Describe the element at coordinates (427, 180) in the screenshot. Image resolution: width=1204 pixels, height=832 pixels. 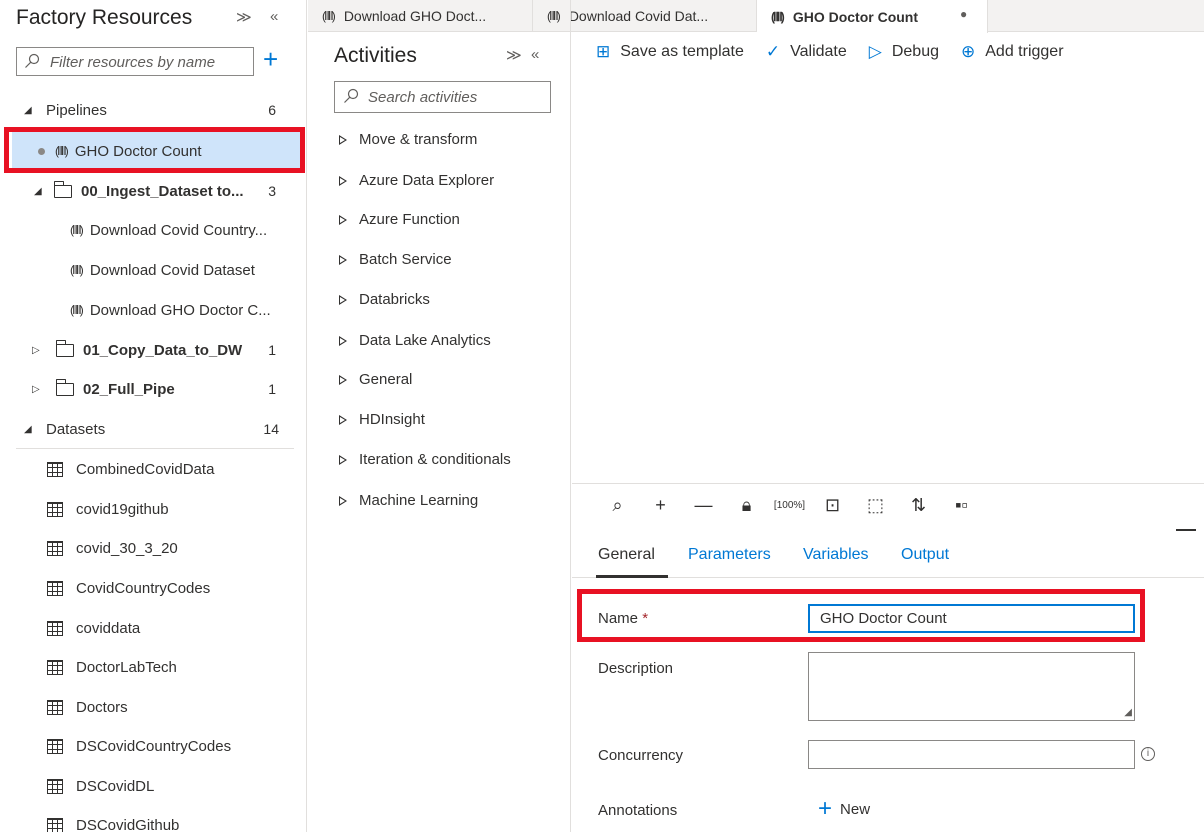
I see `category-label: Azure Data Explorer` at that location.